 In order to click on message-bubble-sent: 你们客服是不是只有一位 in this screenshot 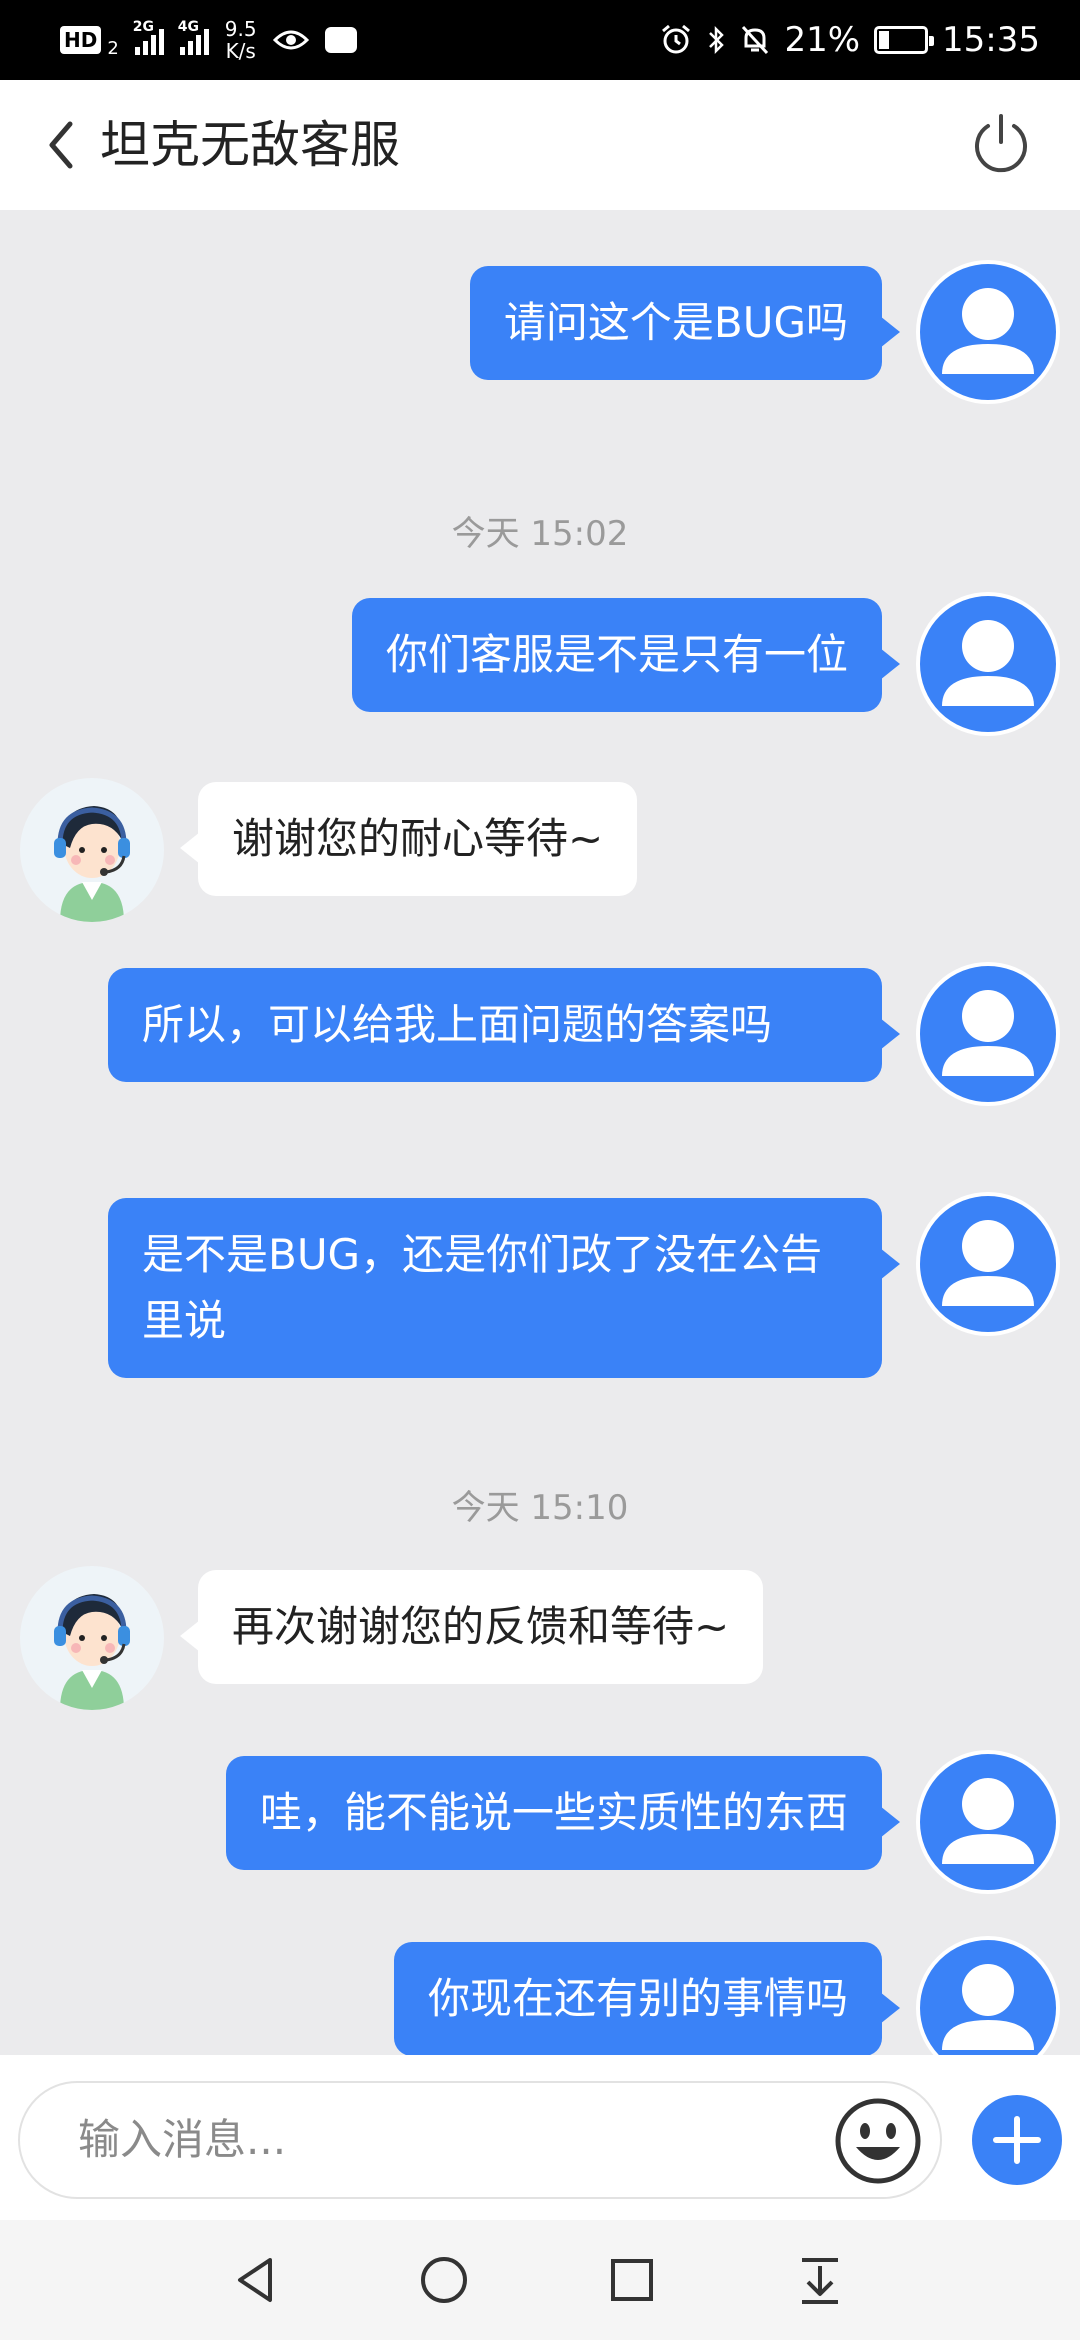, I will do `click(626, 655)`.